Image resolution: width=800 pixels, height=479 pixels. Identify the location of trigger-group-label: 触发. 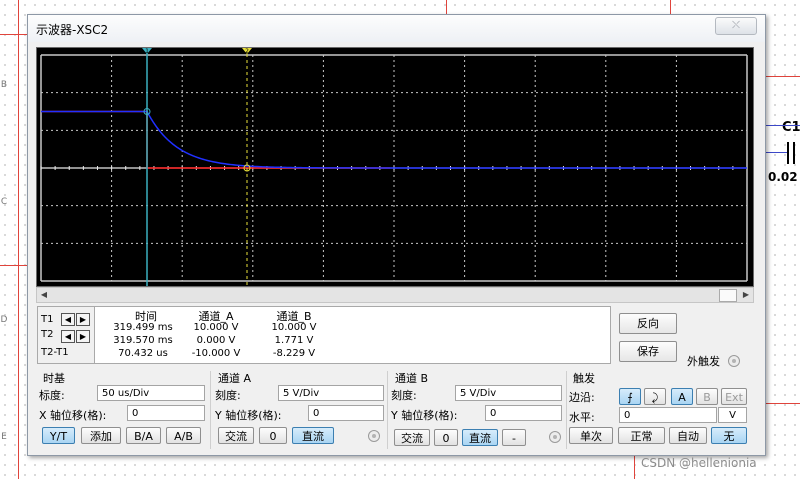
(584, 378).